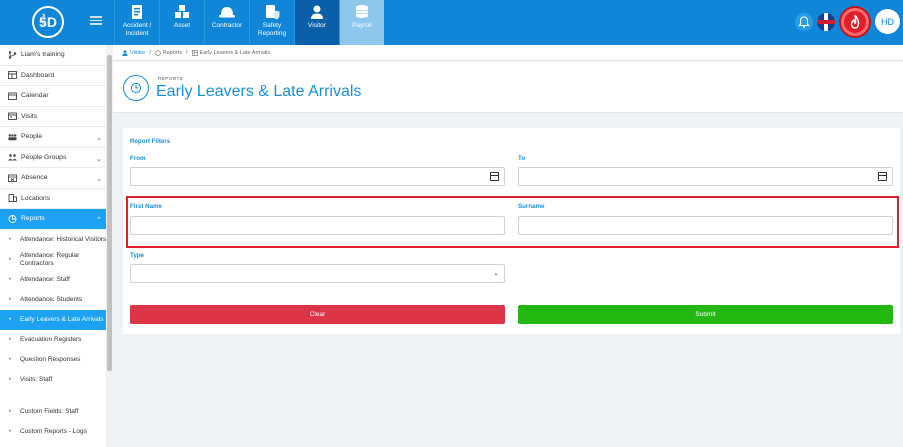 The width and height of the screenshot is (903, 447). I want to click on from-date-input, so click(317, 176).